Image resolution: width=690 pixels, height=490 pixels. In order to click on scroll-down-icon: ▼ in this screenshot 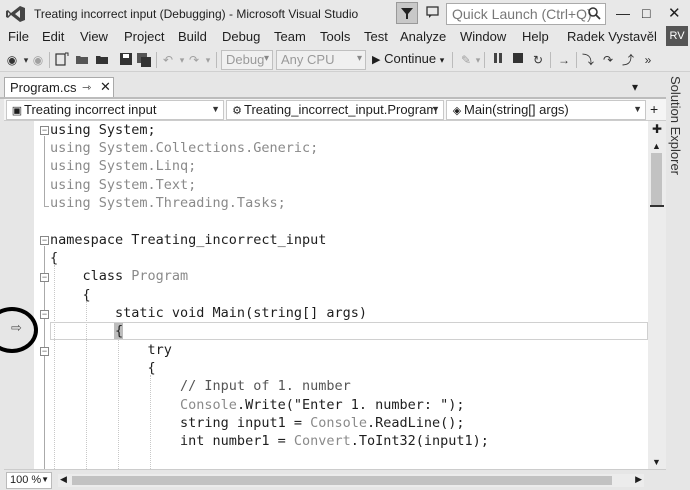, I will do `click(656, 462)`.